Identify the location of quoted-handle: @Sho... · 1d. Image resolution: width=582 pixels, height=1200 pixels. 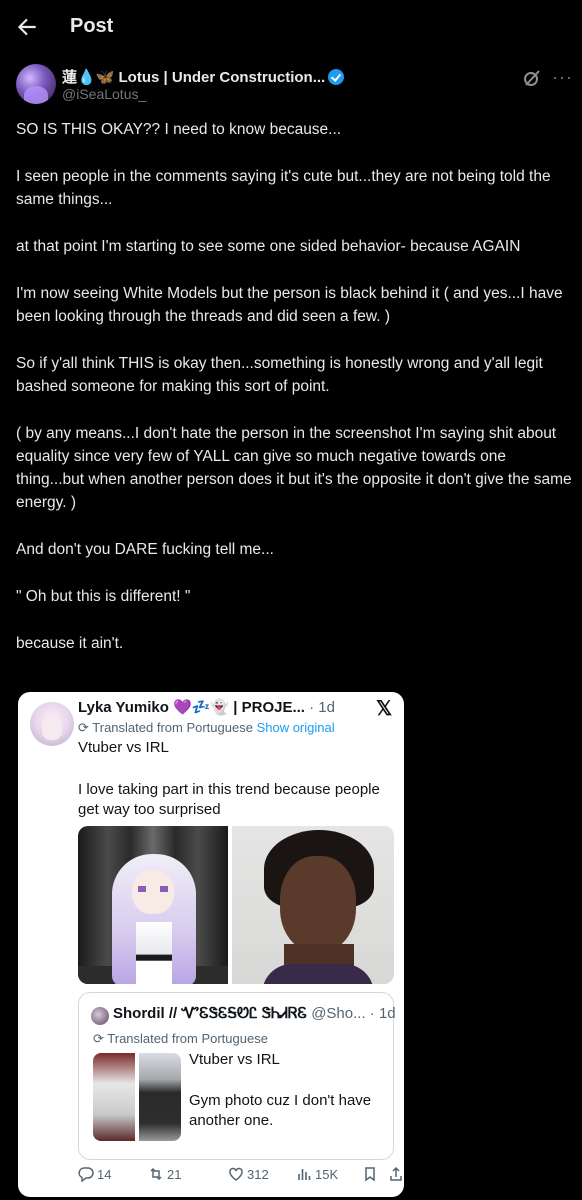
(353, 1013).